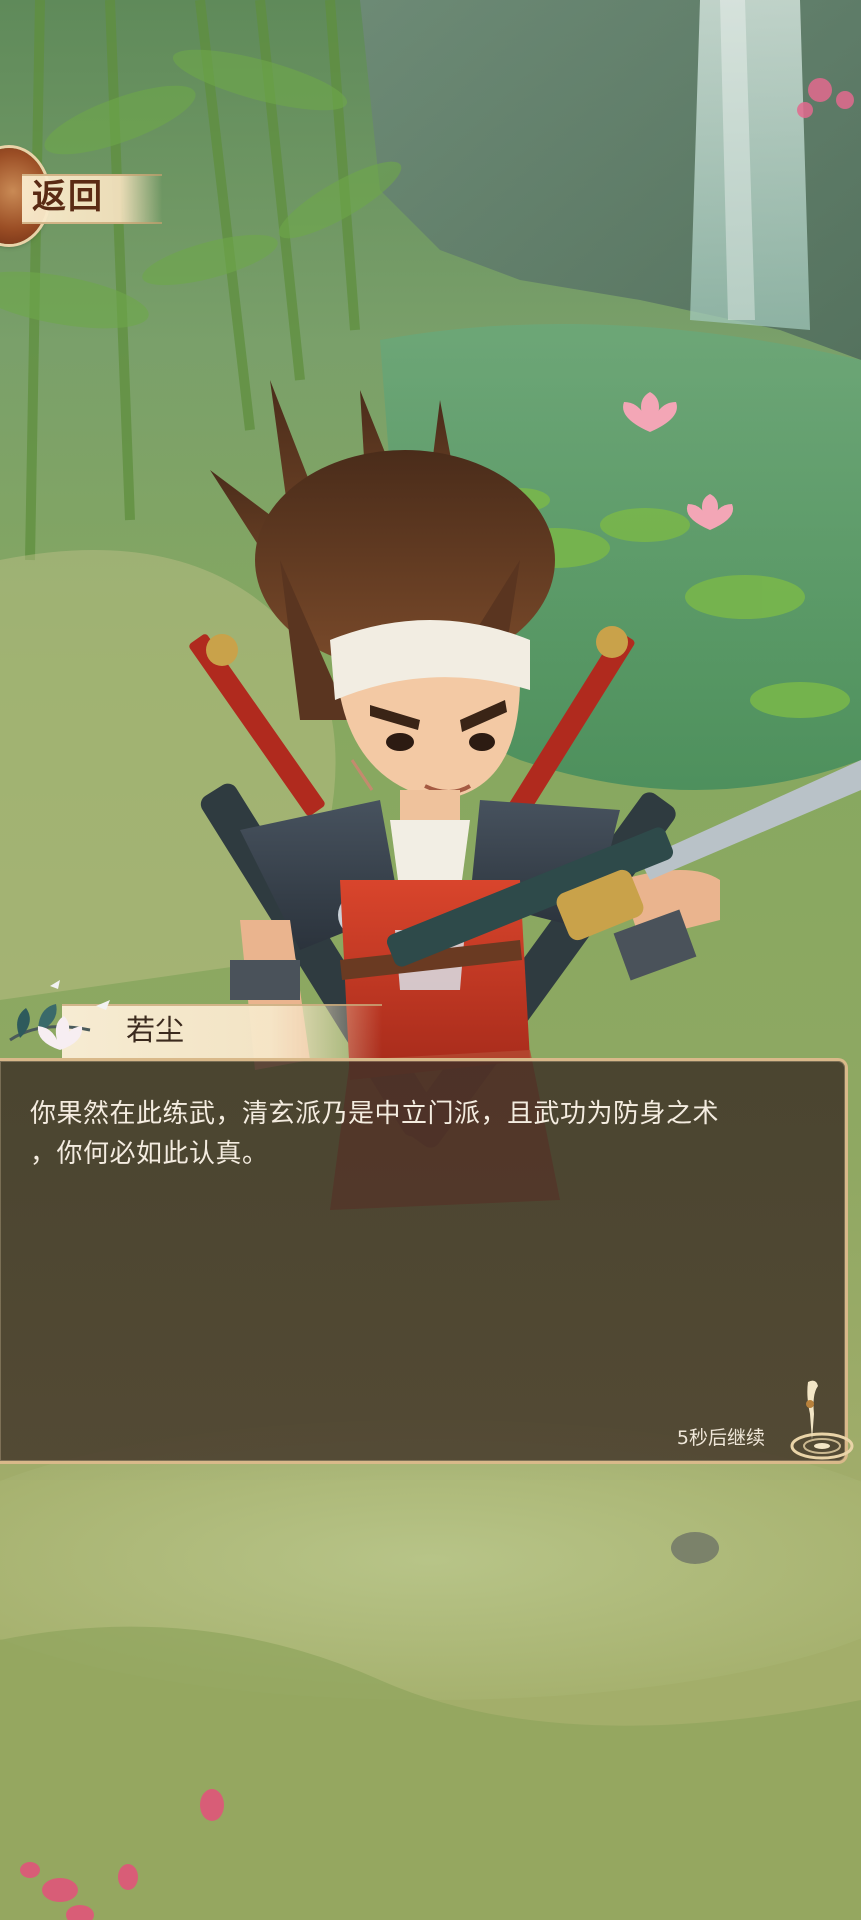 Image resolution: width=861 pixels, height=1920 pixels. What do you see at coordinates (59, 1015) in the screenshot?
I see `lotus-branch-icon` at bounding box center [59, 1015].